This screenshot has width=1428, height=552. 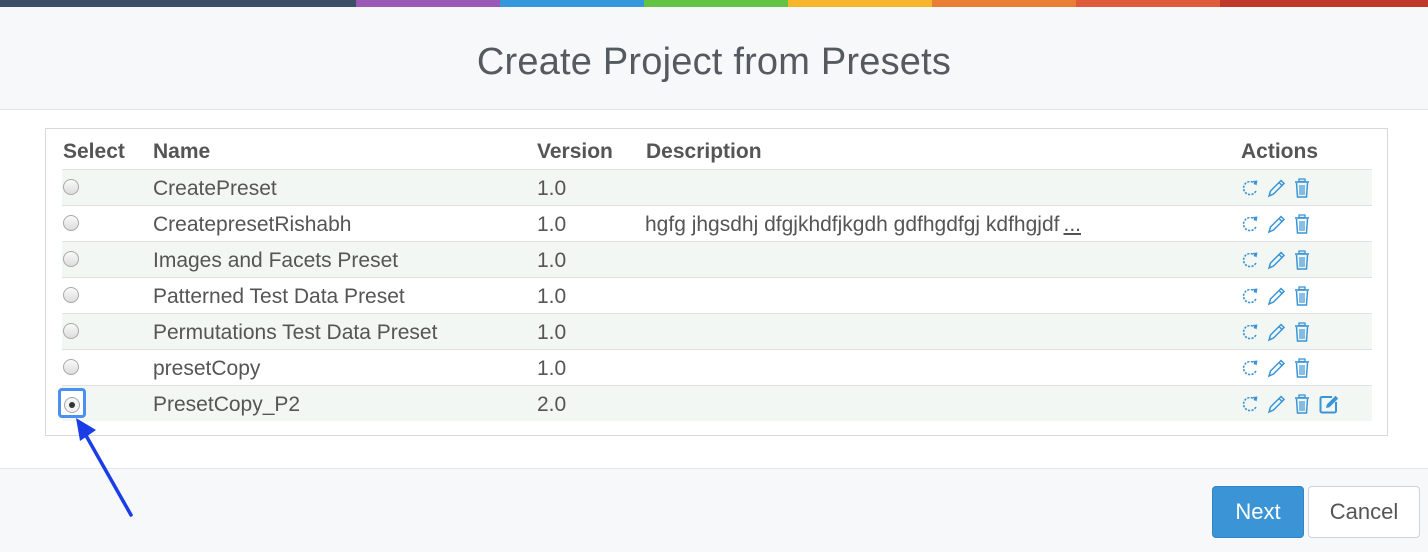 I want to click on column-header-actions: Actions, so click(x=1280, y=151).